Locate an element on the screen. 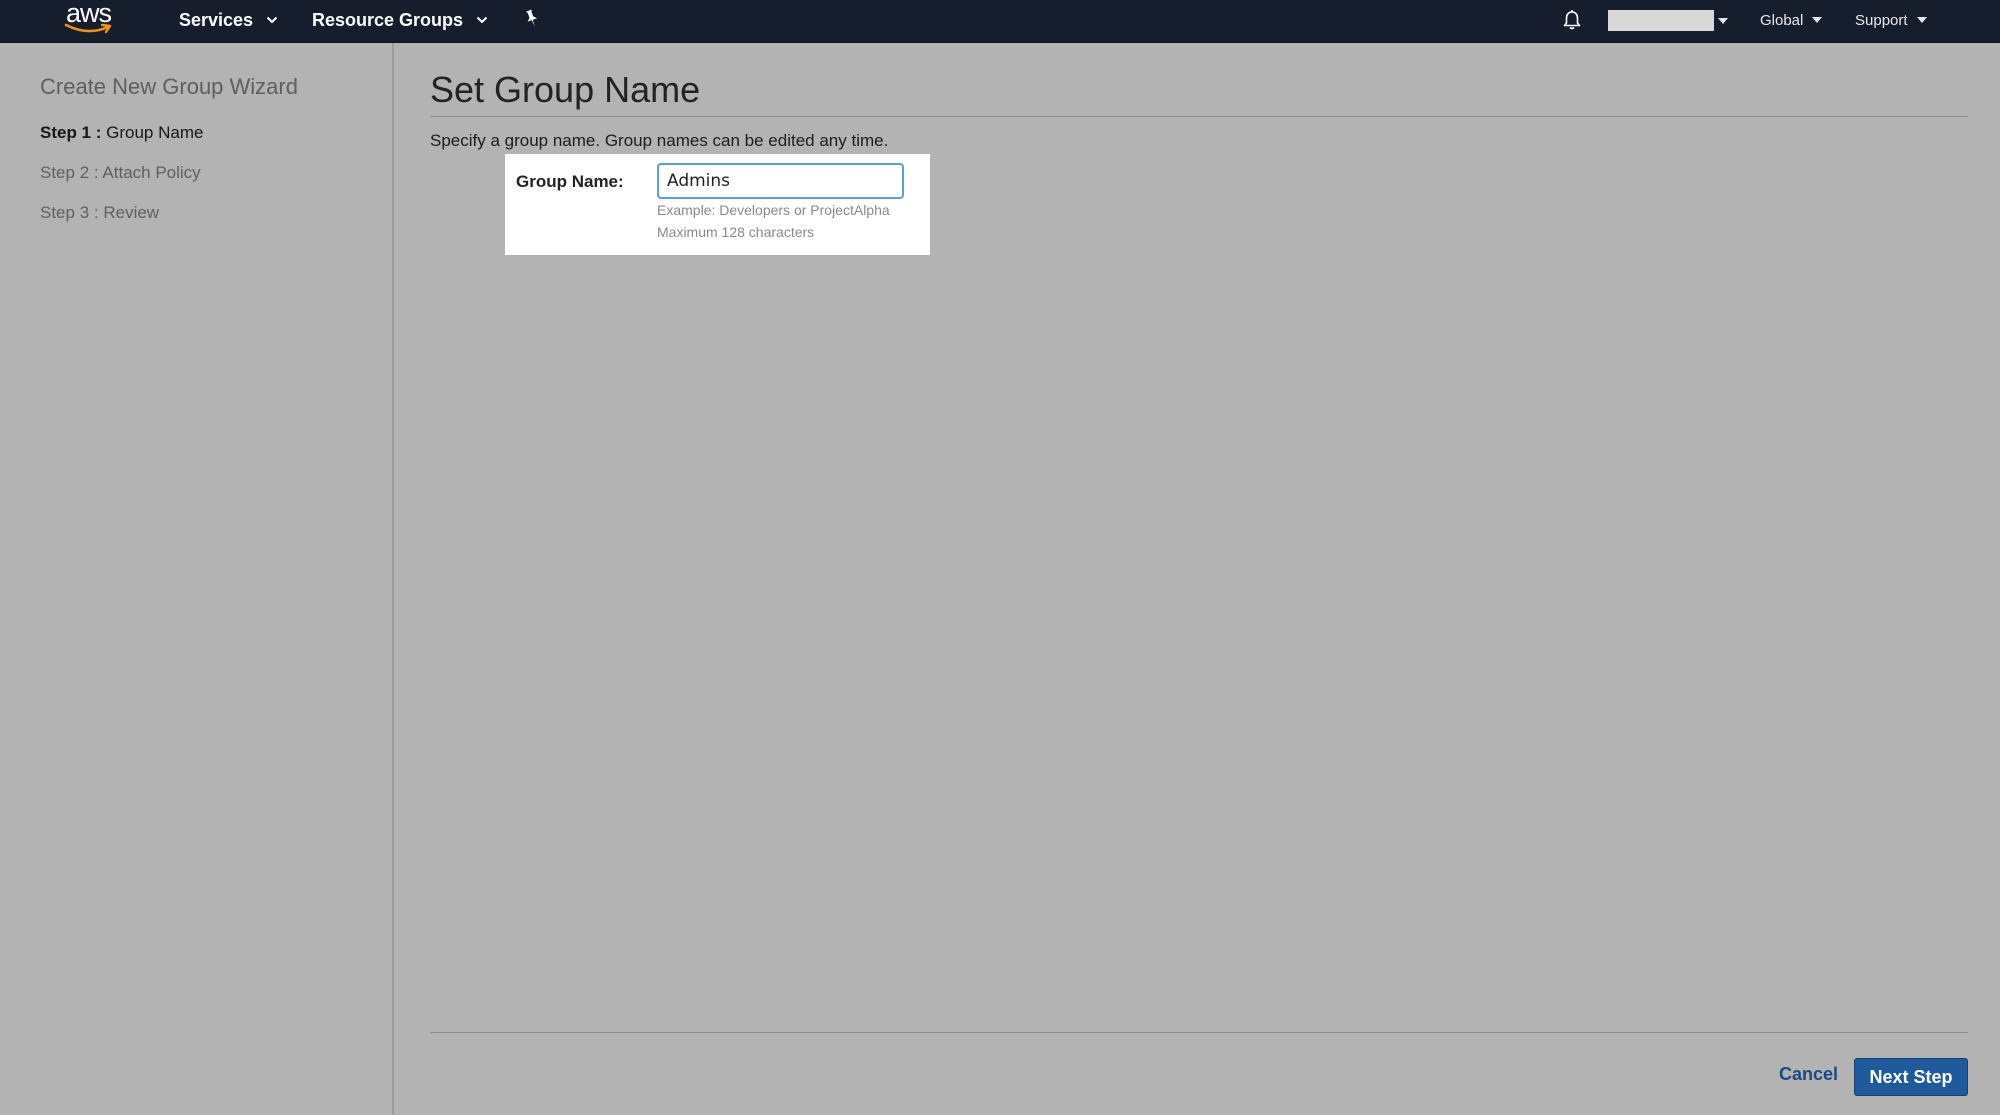 Image resolution: width=2000 pixels, height=1115 pixels. next-step-button: Next Step is located at coordinates (1911, 1077).